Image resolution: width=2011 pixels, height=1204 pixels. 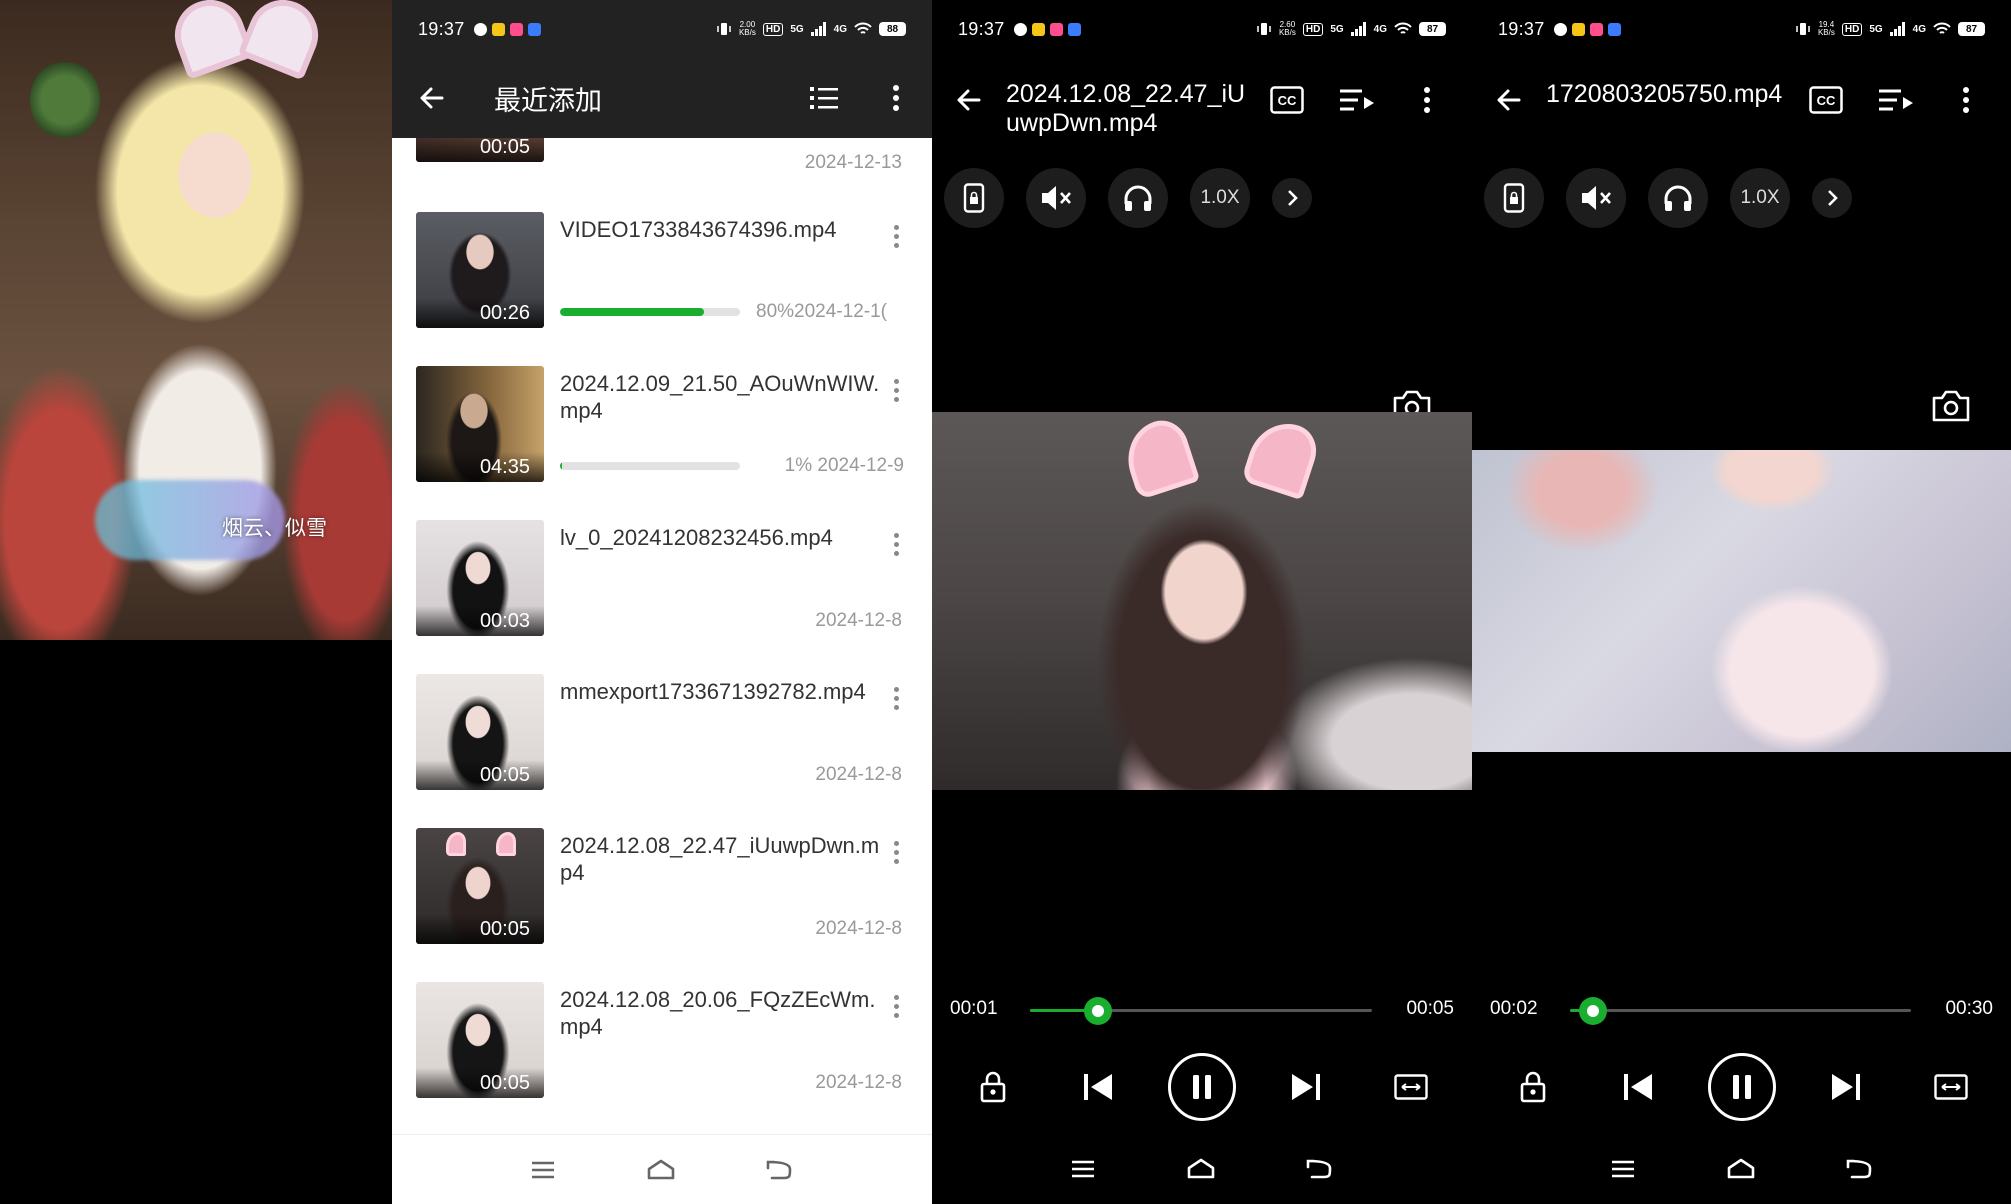 I want to click on video-duration: 00:03, so click(x=480, y=621).